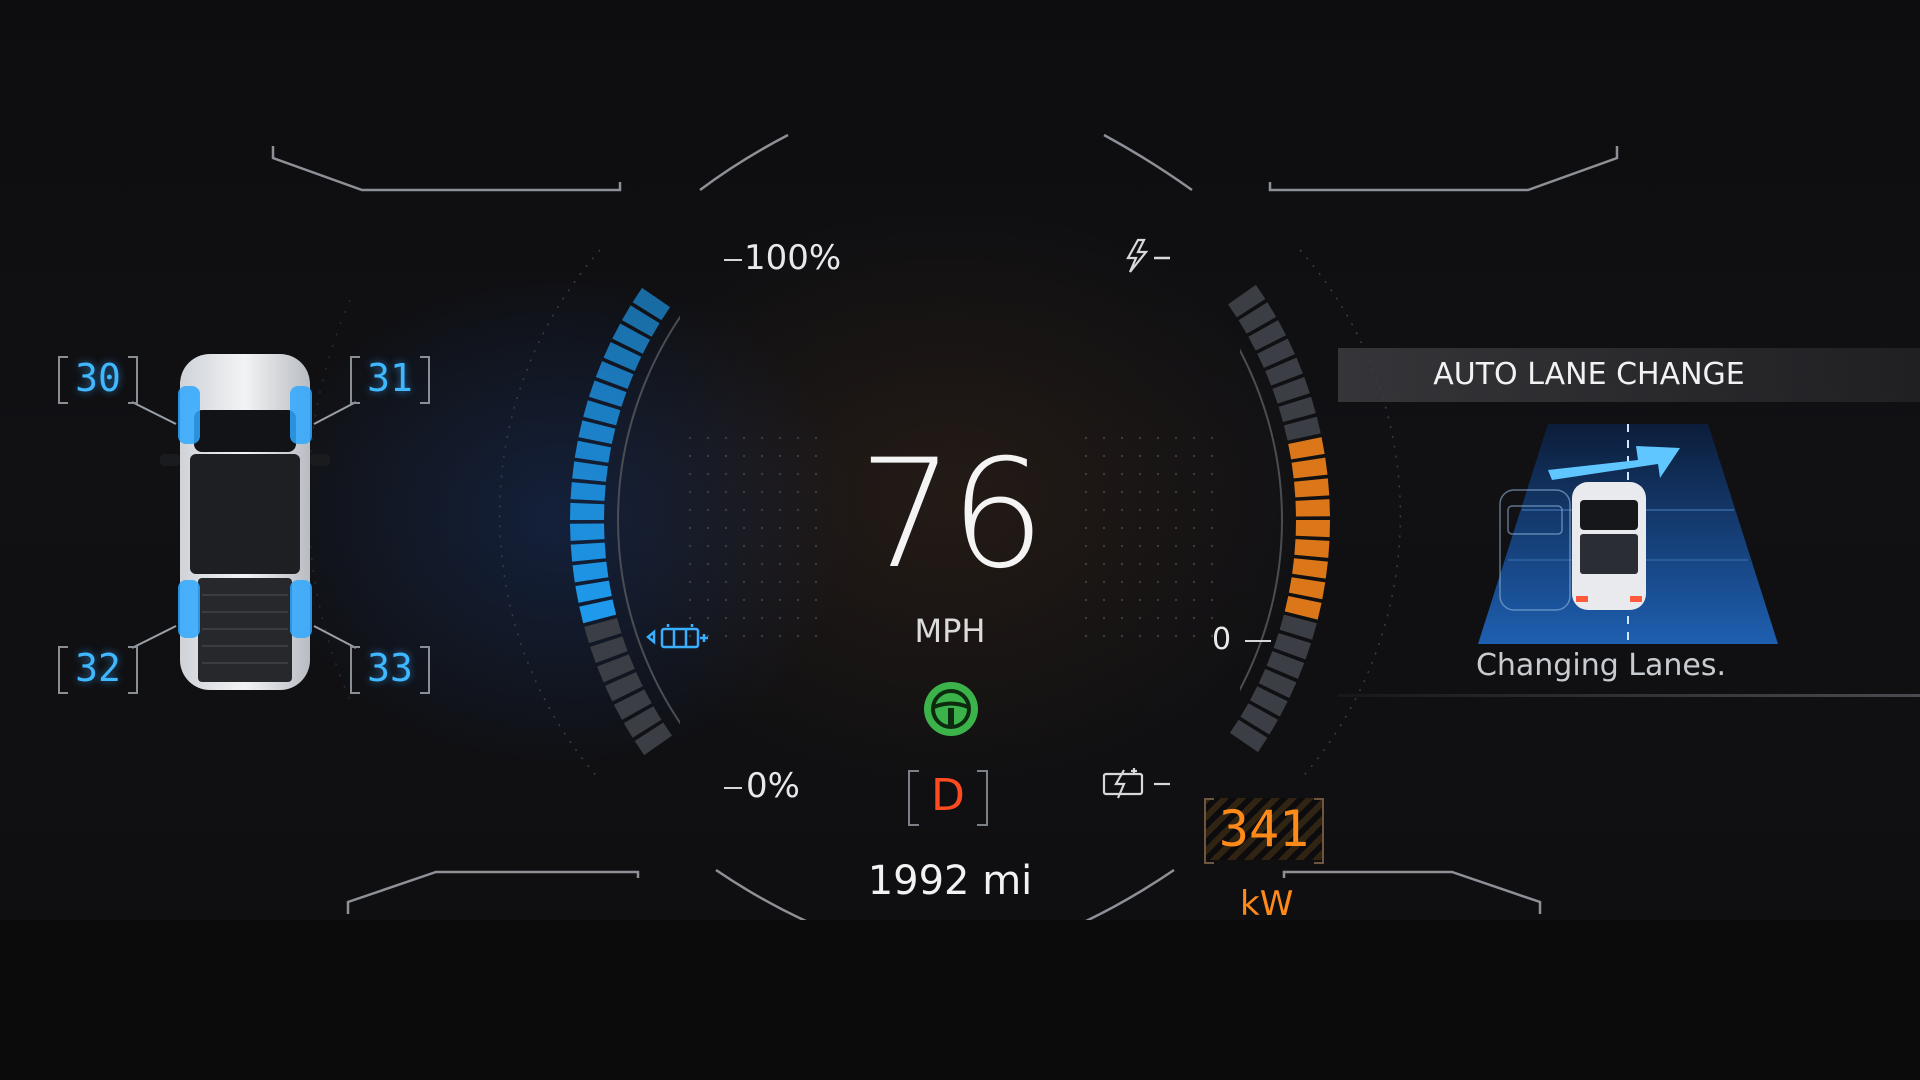 The height and width of the screenshot is (1080, 1920). I want to click on auto-lane-change-panel: AUTO LANE CHANGE Changing Lanes., so click(1629, 524).